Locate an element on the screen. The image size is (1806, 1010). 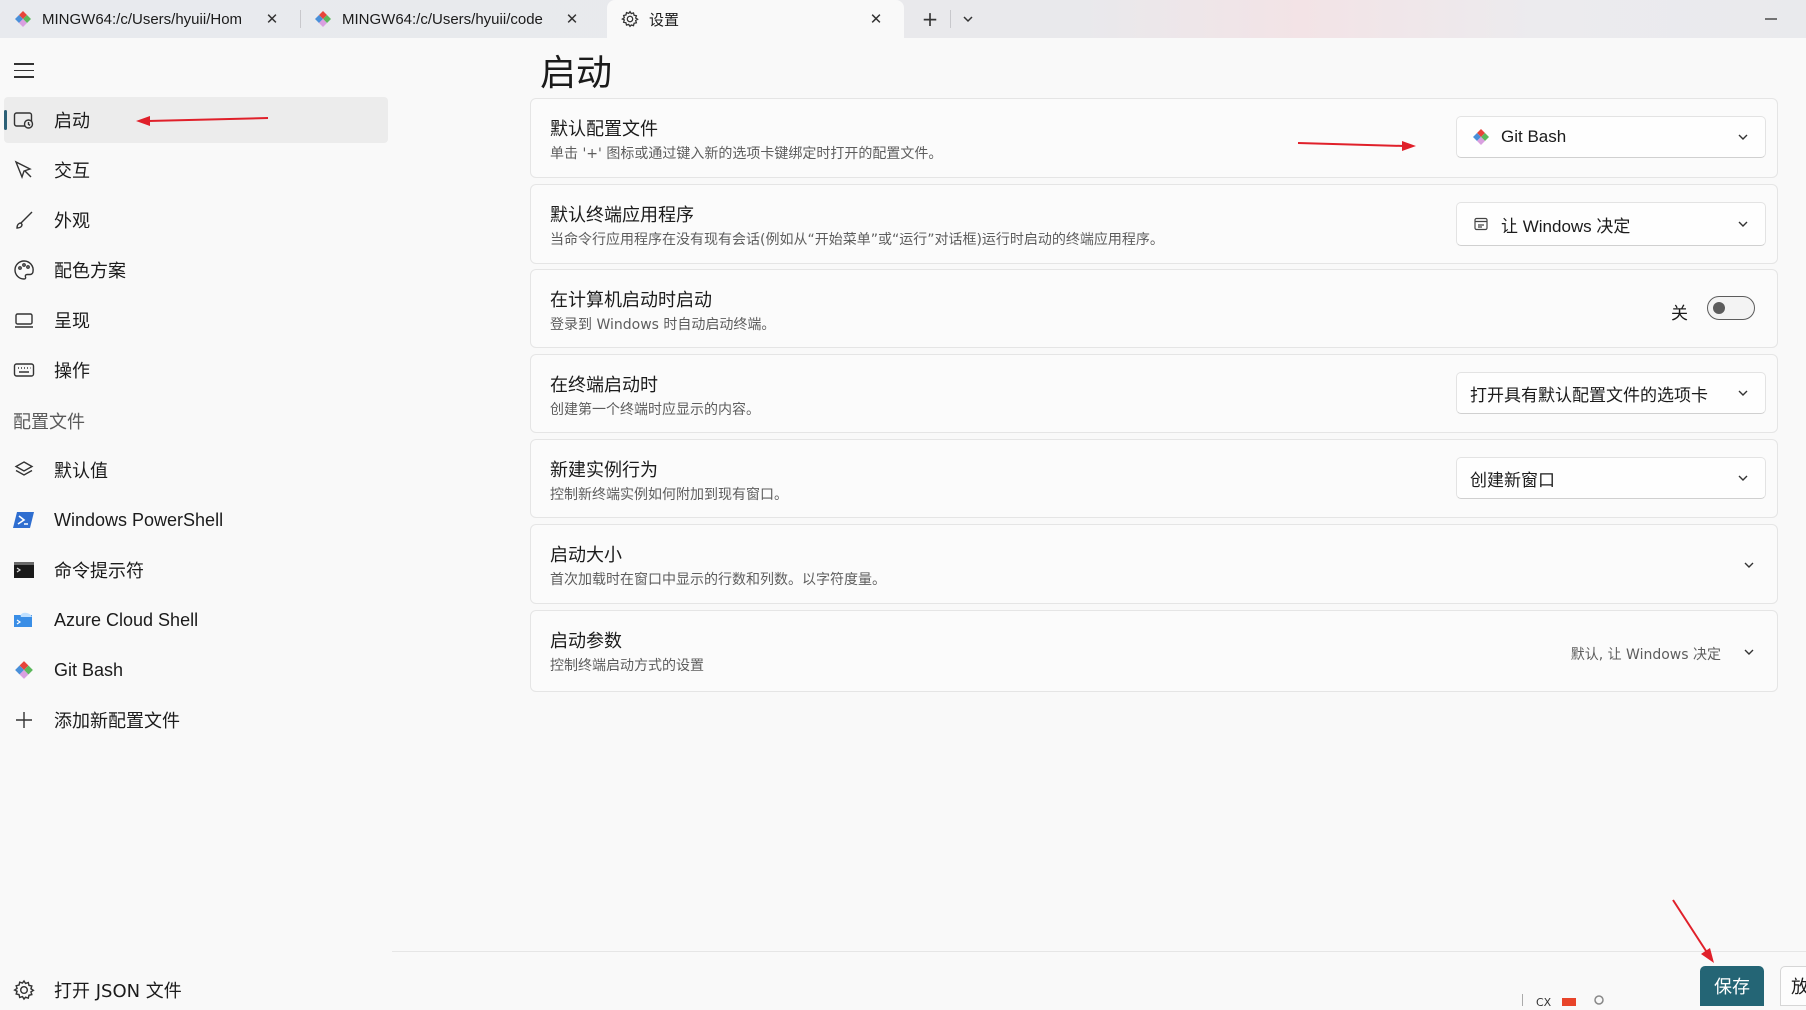
hamburger-menu-button is located at coordinates (24, 70).